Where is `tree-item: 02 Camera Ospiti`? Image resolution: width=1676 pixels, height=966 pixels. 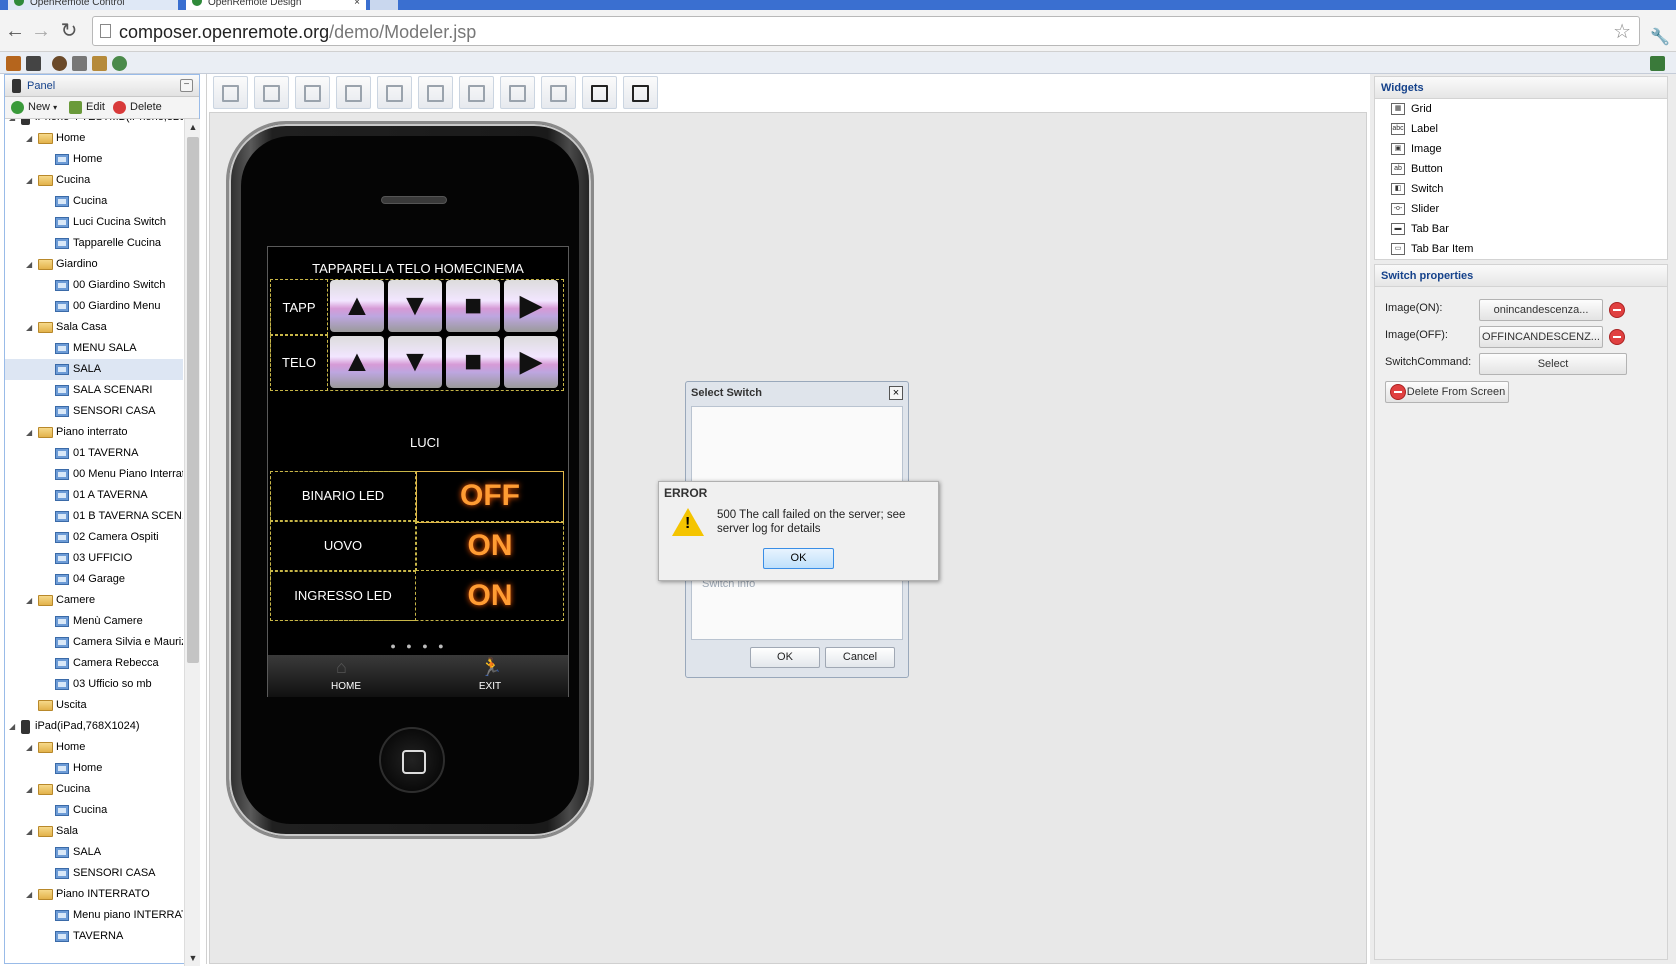
tree-item: 02 Camera Ospiti is located at coordinates (94, 537).